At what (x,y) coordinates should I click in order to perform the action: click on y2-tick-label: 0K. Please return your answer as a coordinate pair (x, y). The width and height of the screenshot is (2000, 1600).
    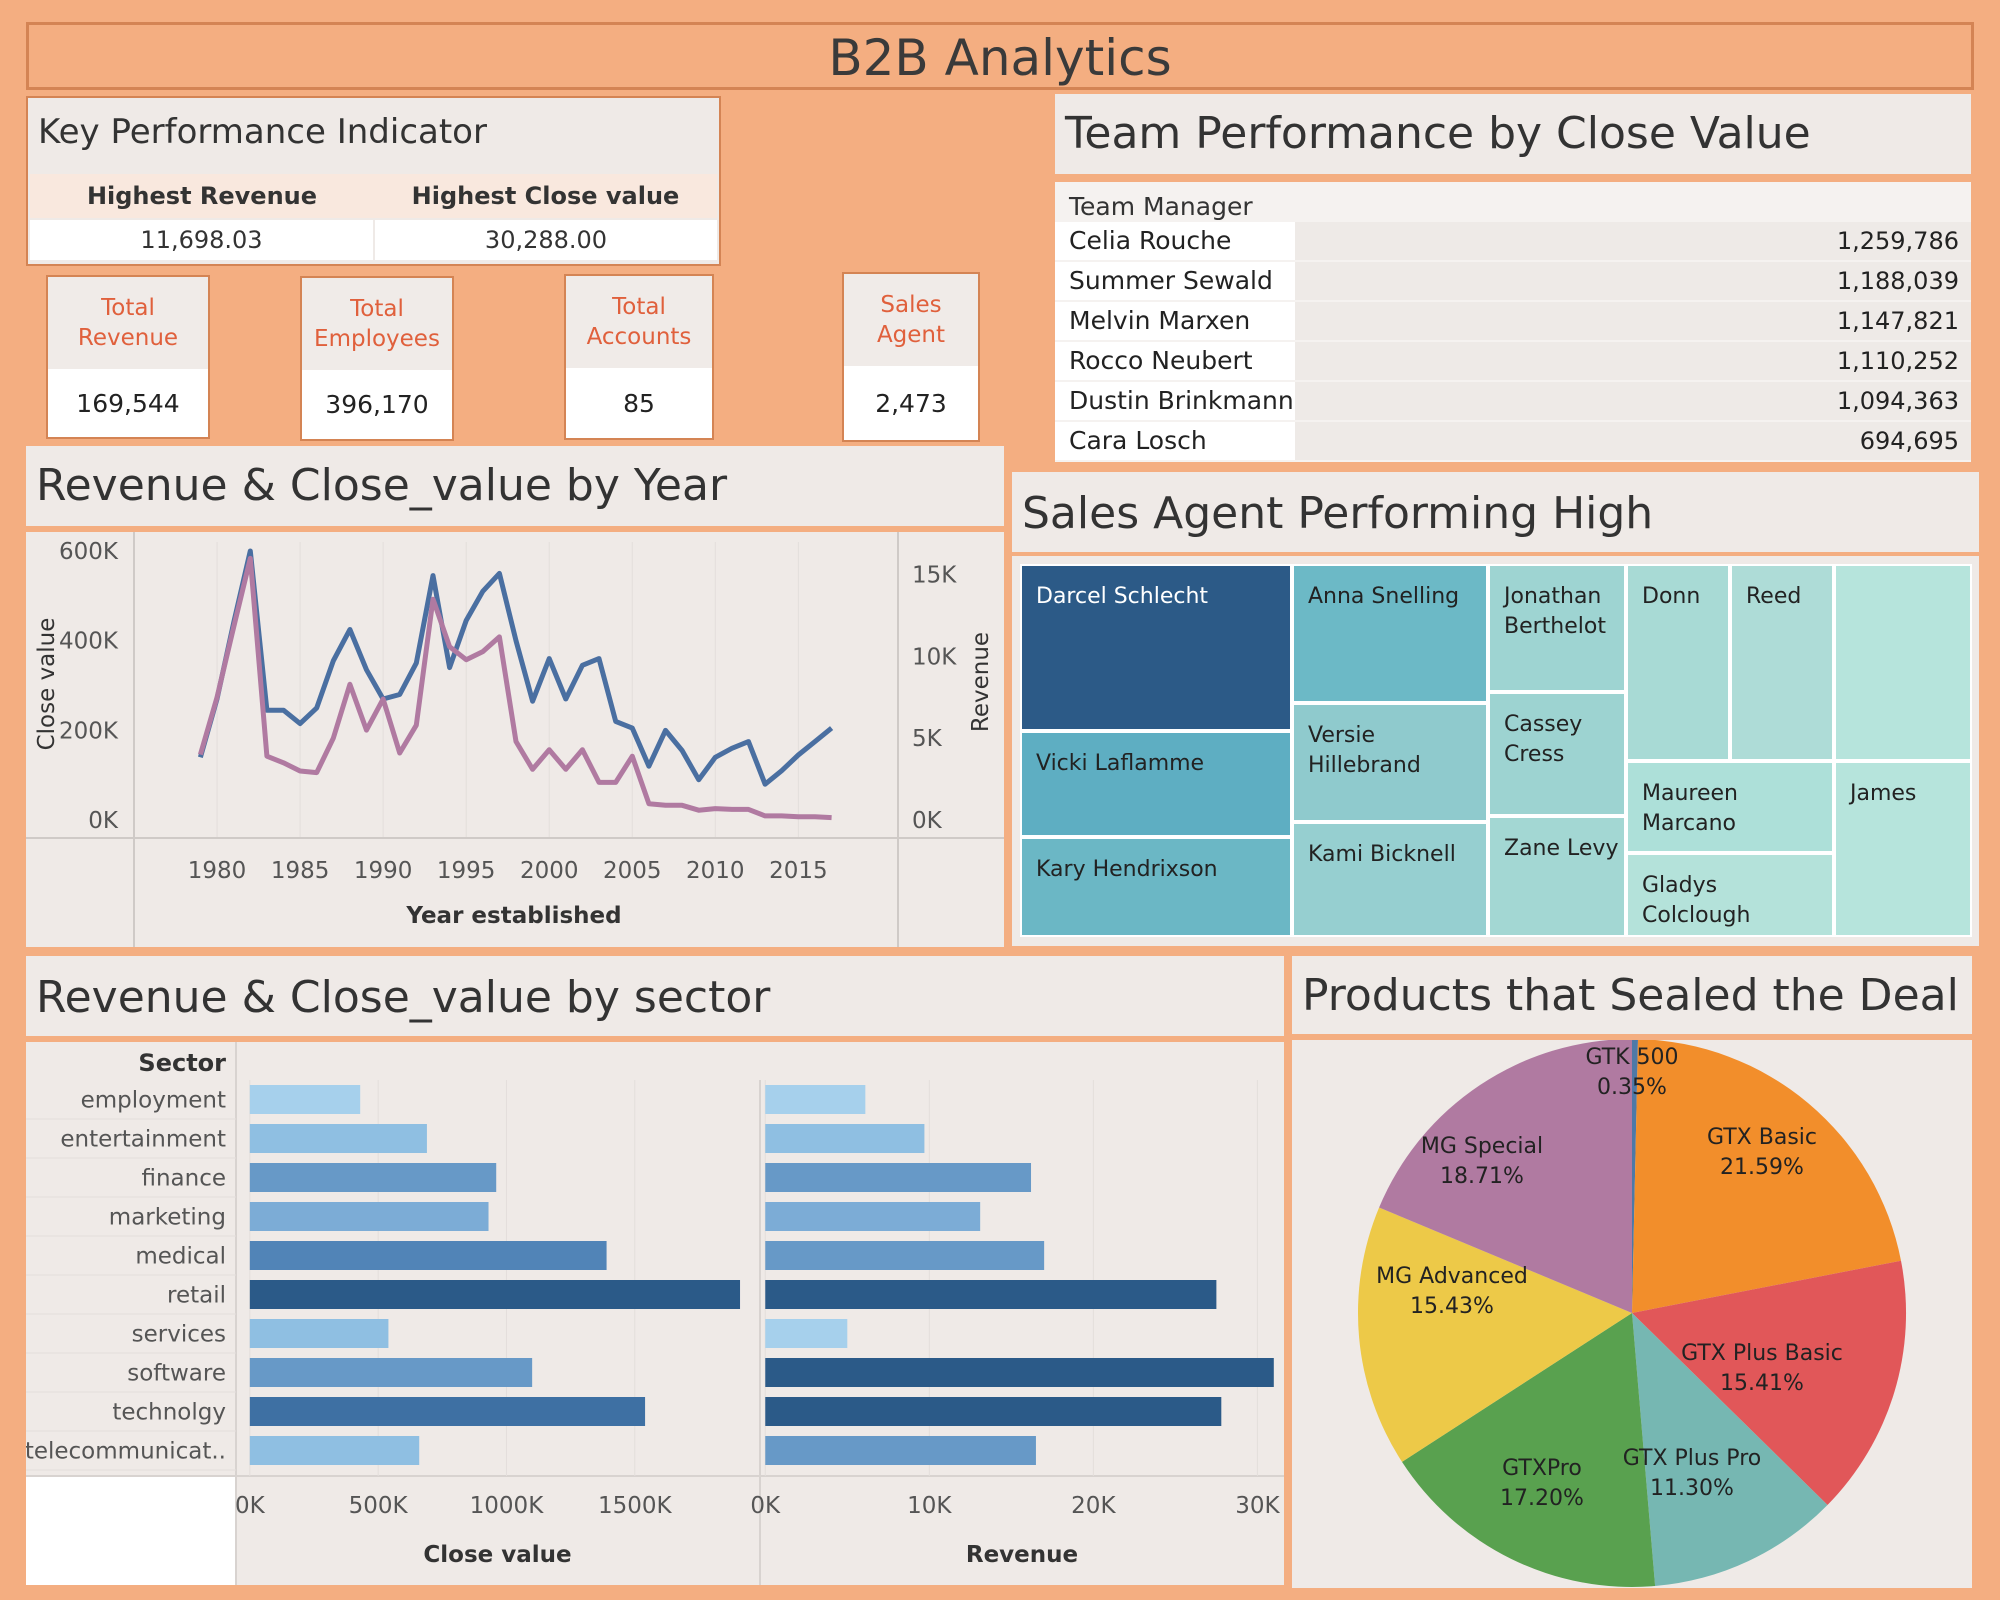
    Looking at the image, I should click on (927, 821).